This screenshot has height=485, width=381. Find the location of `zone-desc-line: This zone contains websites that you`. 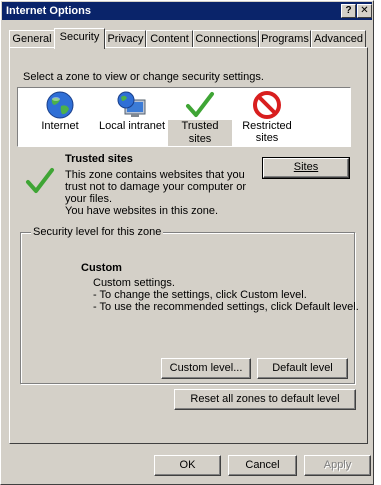

zone-desc-line: This zone contains websites that you is located at coordinates (155, 175).